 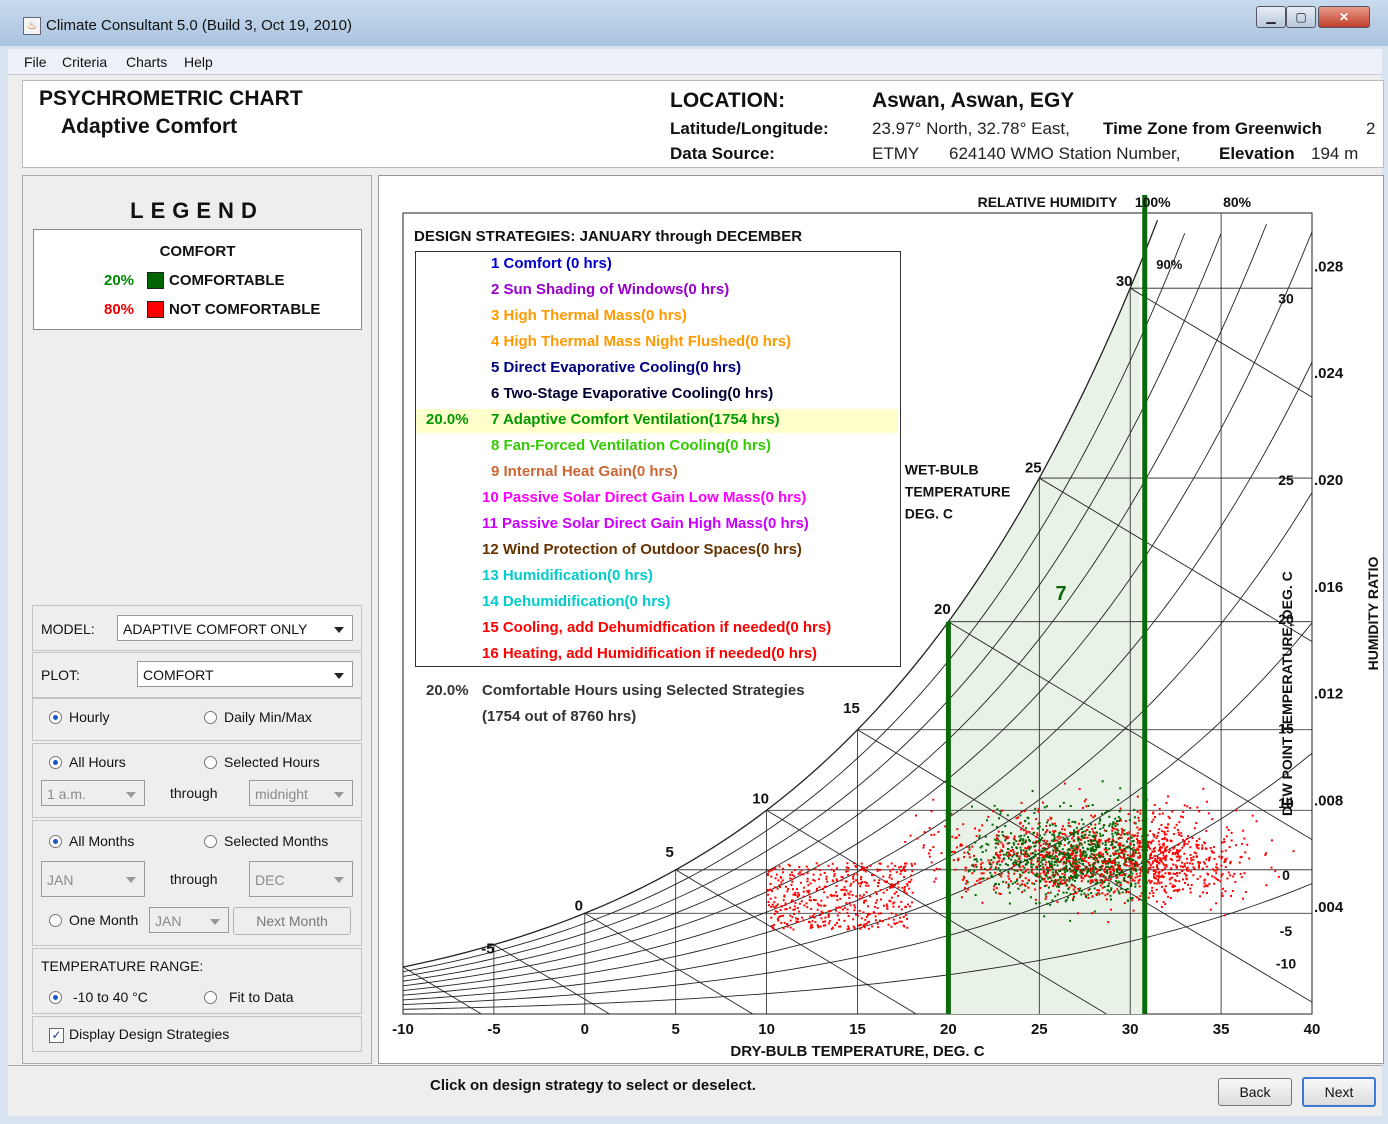 I want to click on menu-file: File, so click(x=35, y=62).